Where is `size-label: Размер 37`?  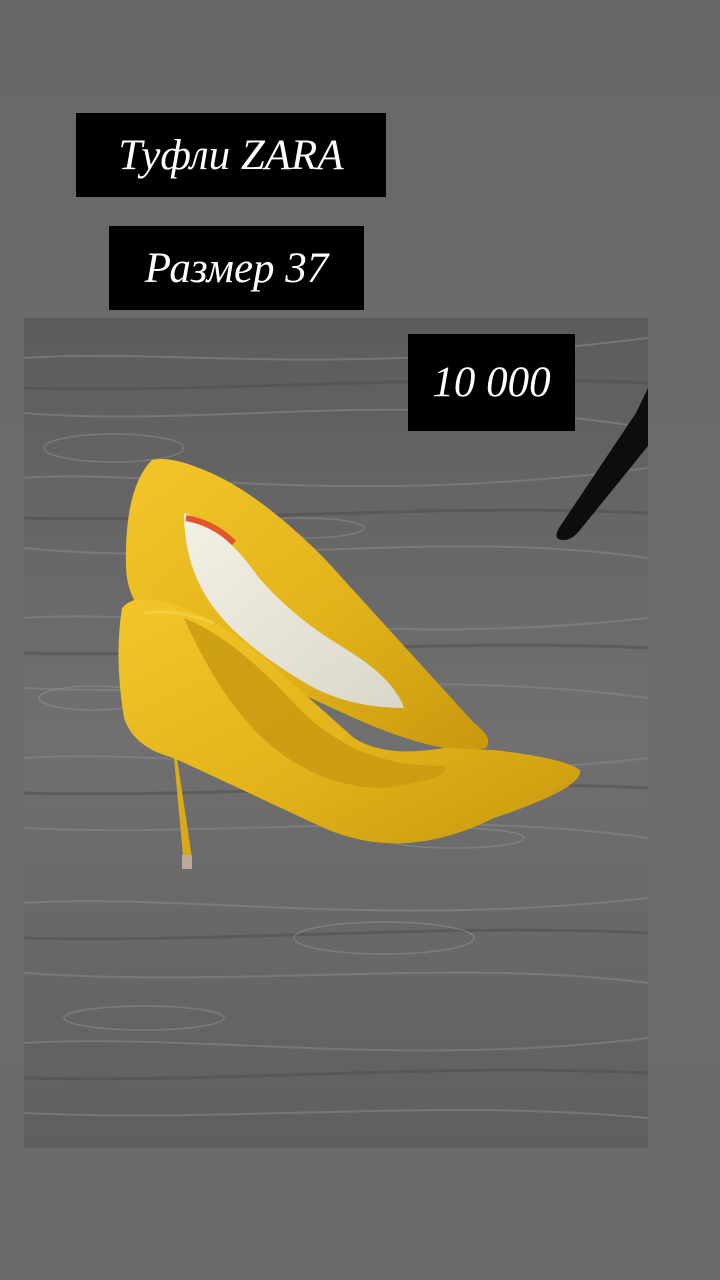 size-label: Размер 37 is located at coordinates (236, 268).